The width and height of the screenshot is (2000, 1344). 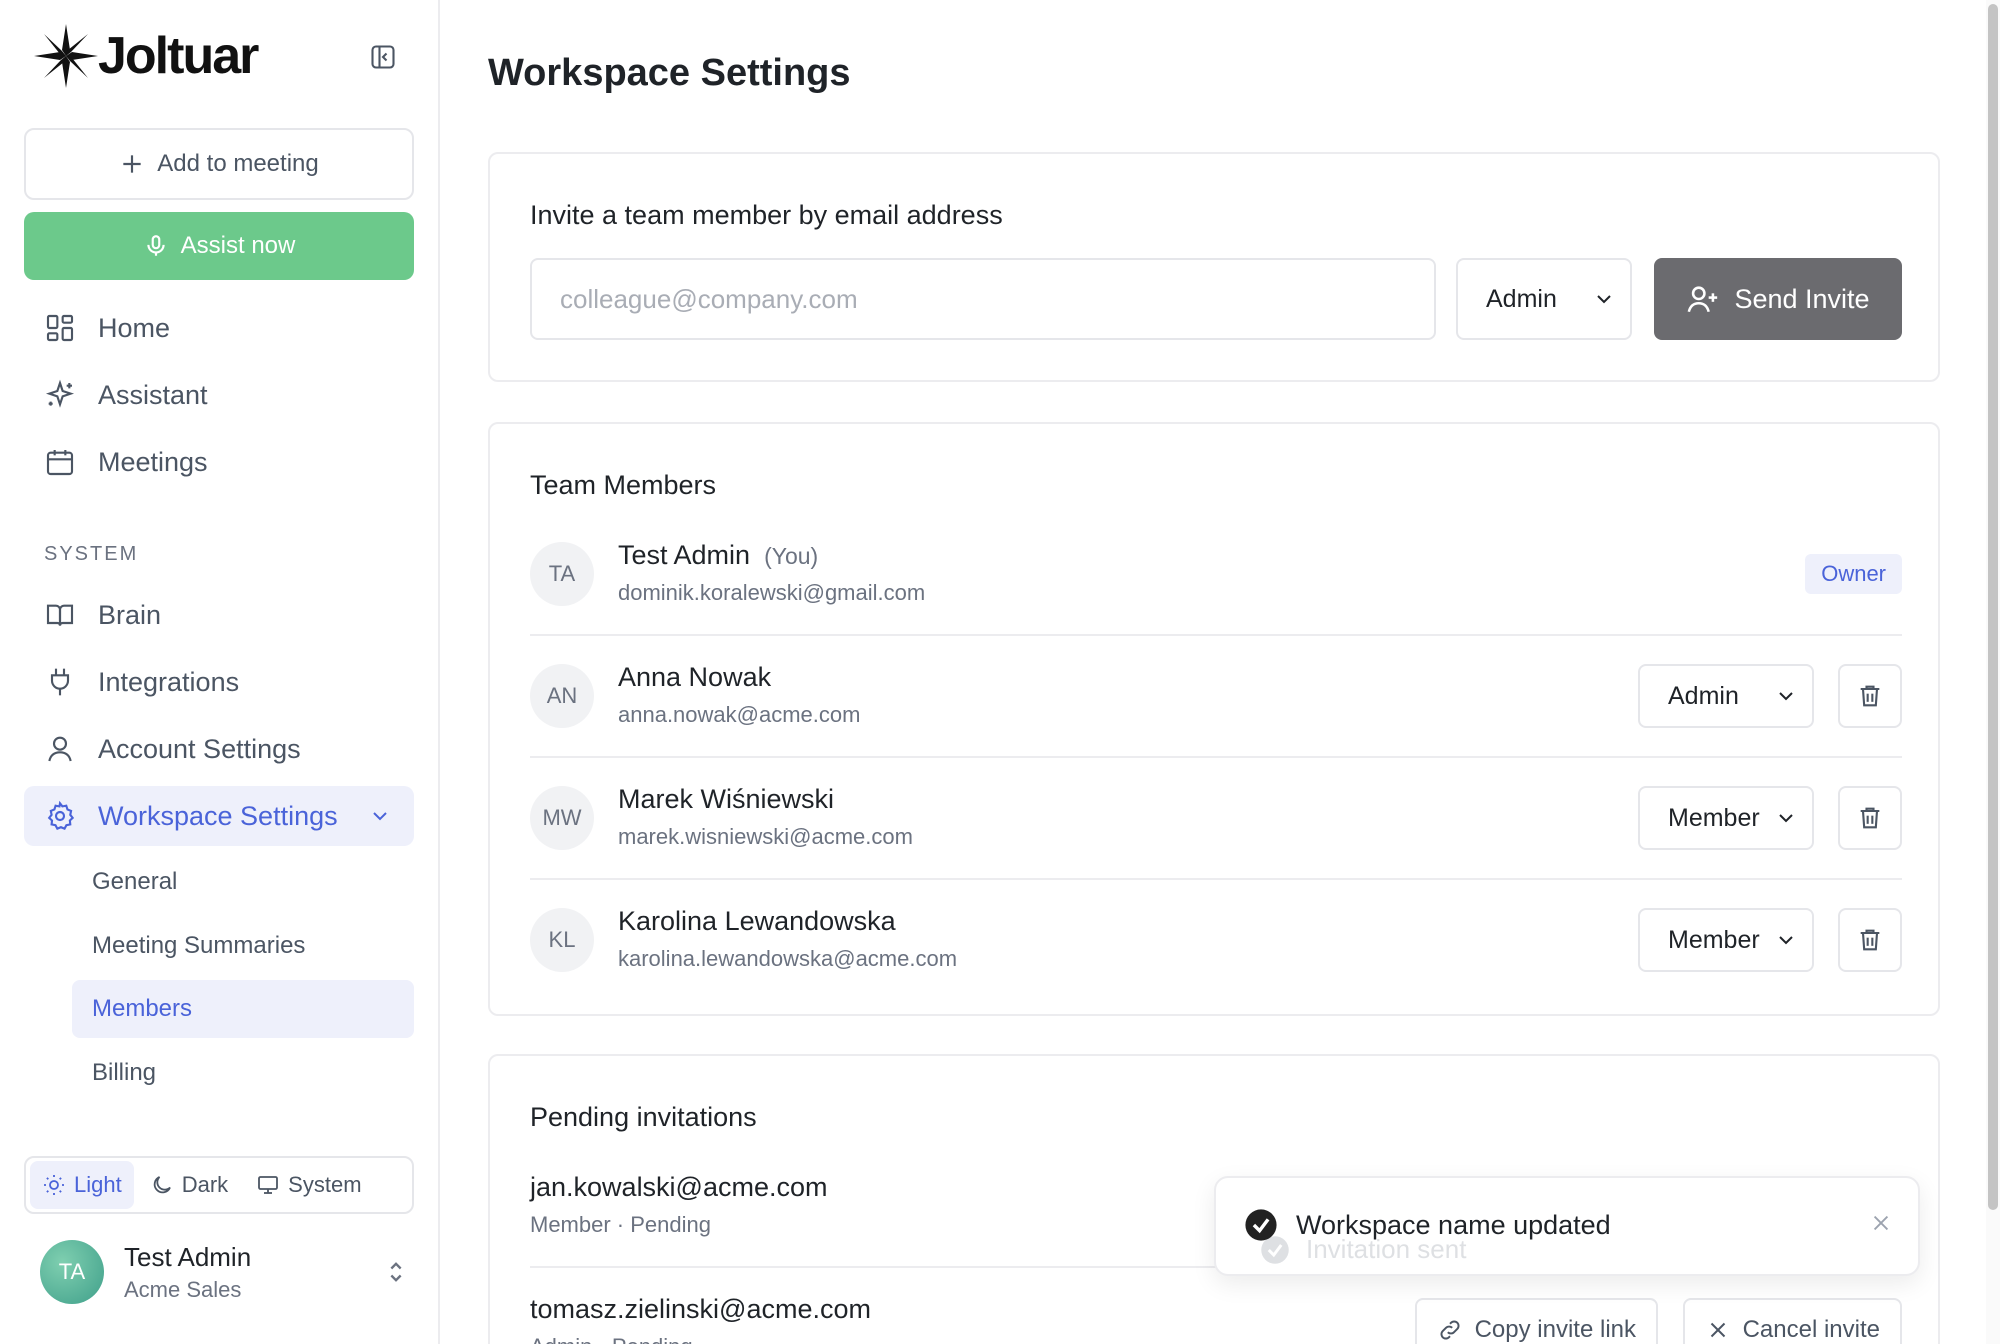 What do you see at coordinates (643, 1117) in the screenshot?
I see `pending-title: Pending invitations` at bounding box center [643, 1117].